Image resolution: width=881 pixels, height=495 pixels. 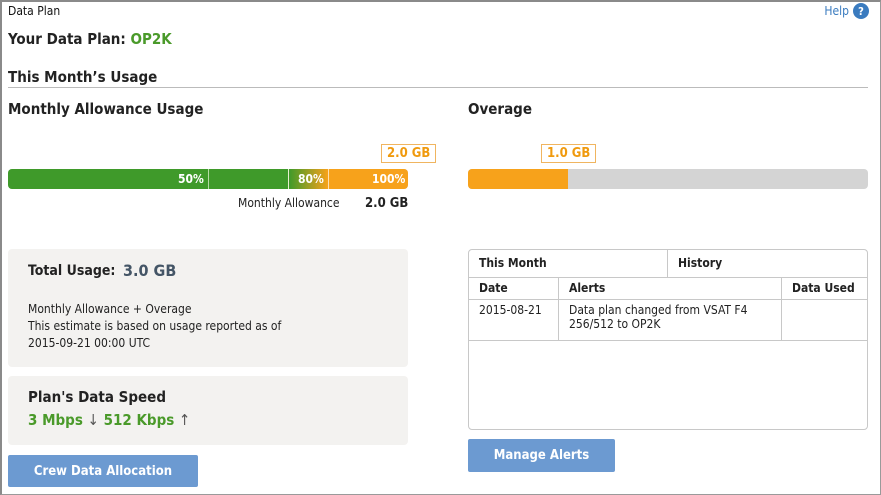 What do you see at coordinates (670, 289) in the screenshot?
I see `column-header-alerts: Alerts` at bounding box center [670, 289].